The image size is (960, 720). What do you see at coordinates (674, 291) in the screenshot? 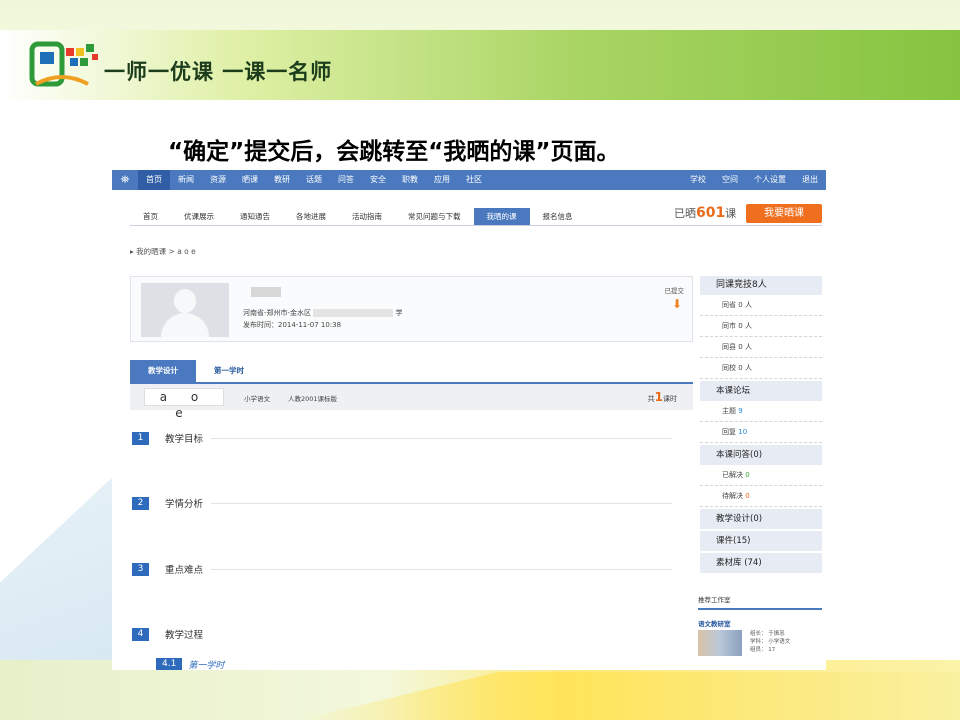
I see `status-badge: 已提交` at bounding box center [674, 291].